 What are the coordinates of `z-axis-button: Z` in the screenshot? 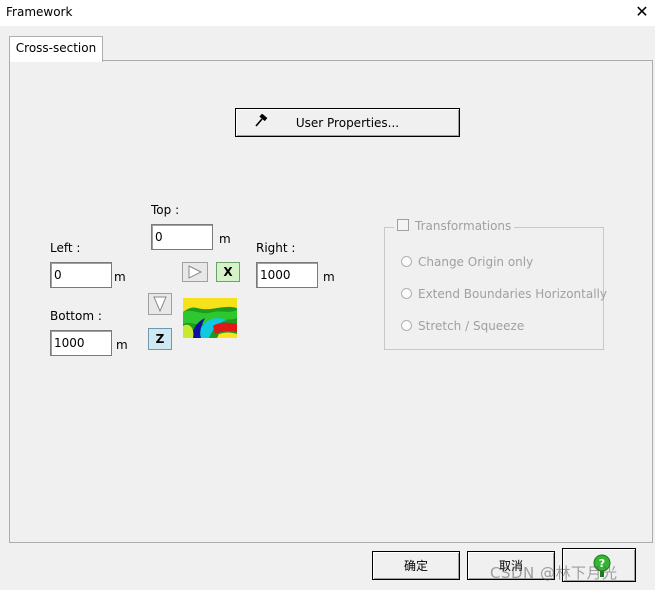 It's located at (160, 339).